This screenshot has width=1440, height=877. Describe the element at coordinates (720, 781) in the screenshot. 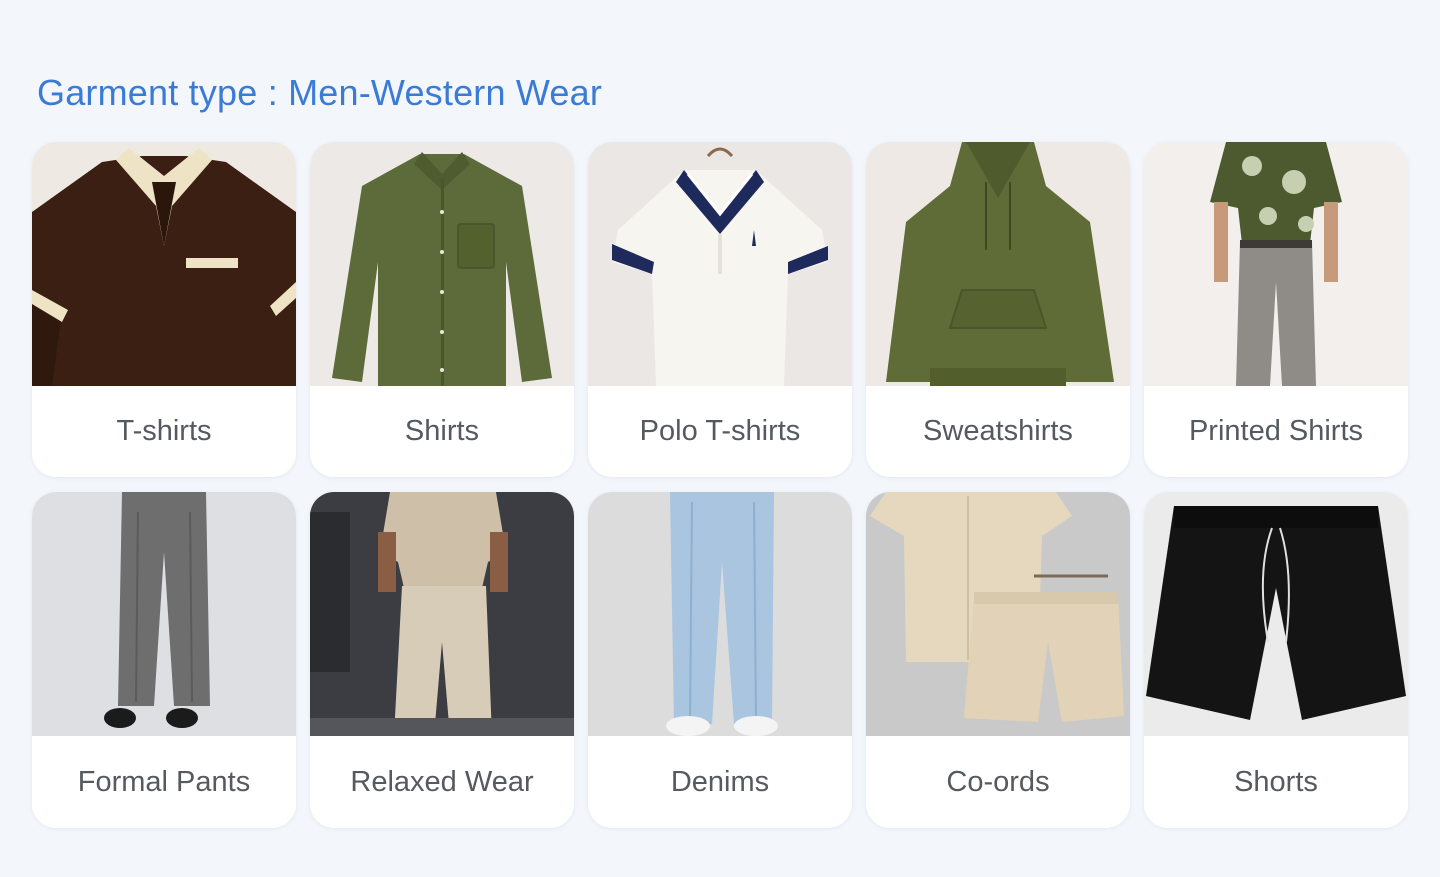

I see `category-label: Denims` at that location.